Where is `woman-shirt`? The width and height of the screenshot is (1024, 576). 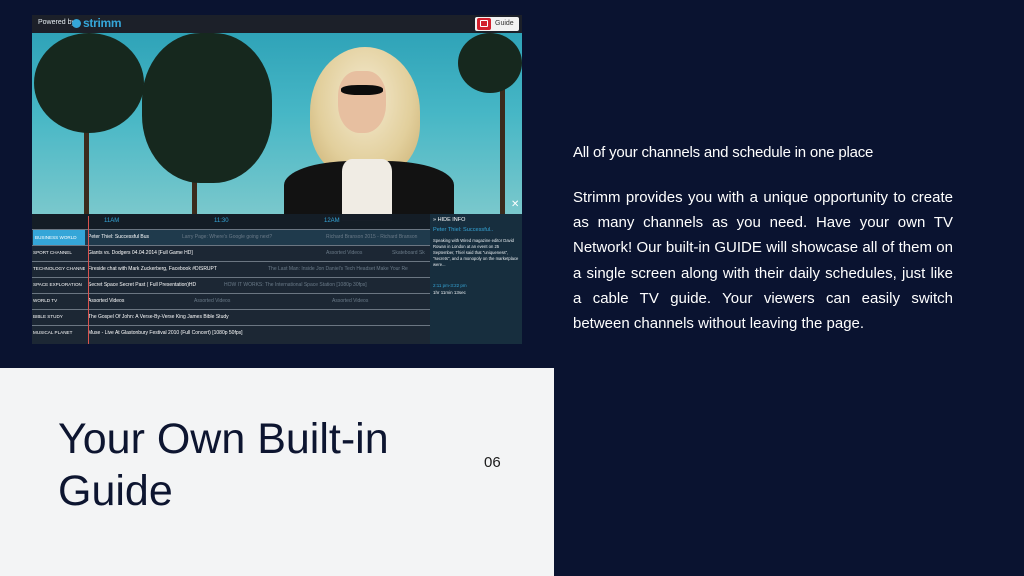
woman-shirt is located at coordinates (367, 190).